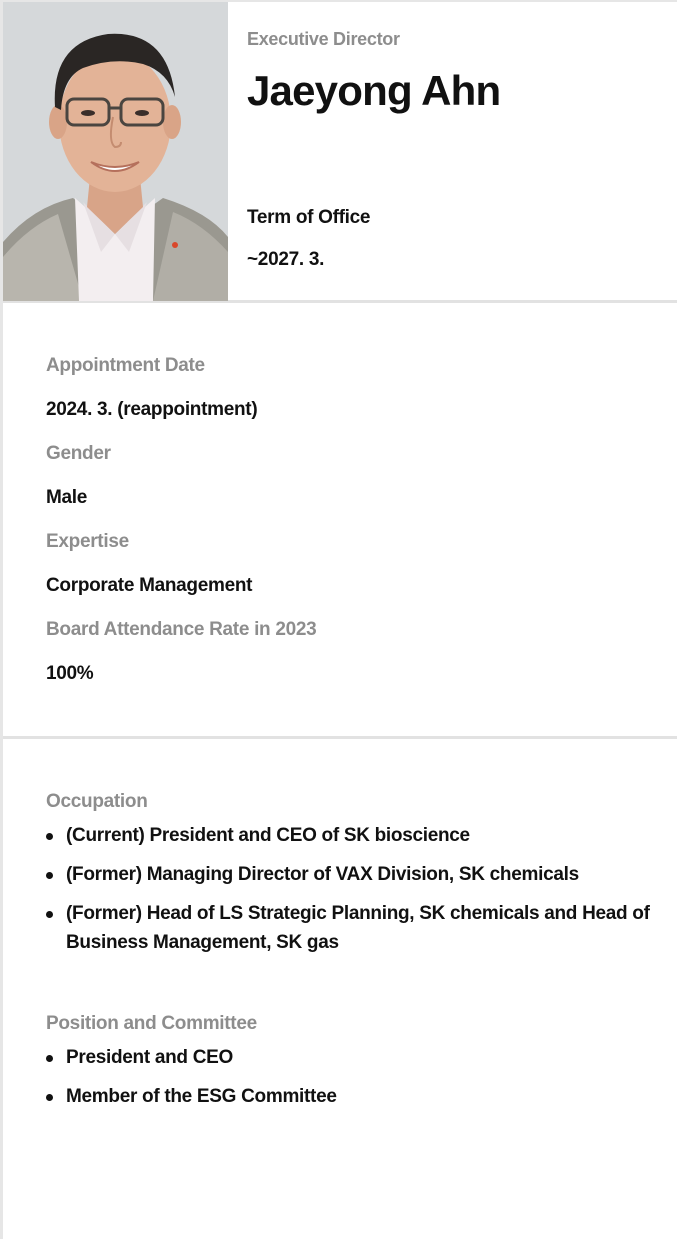 The image size is (677, 1239). Describe the element at coordinates (181, 629) in the screenshot. I see `attendance-rate-label: Board Attendance Rate in 2023` at that location.